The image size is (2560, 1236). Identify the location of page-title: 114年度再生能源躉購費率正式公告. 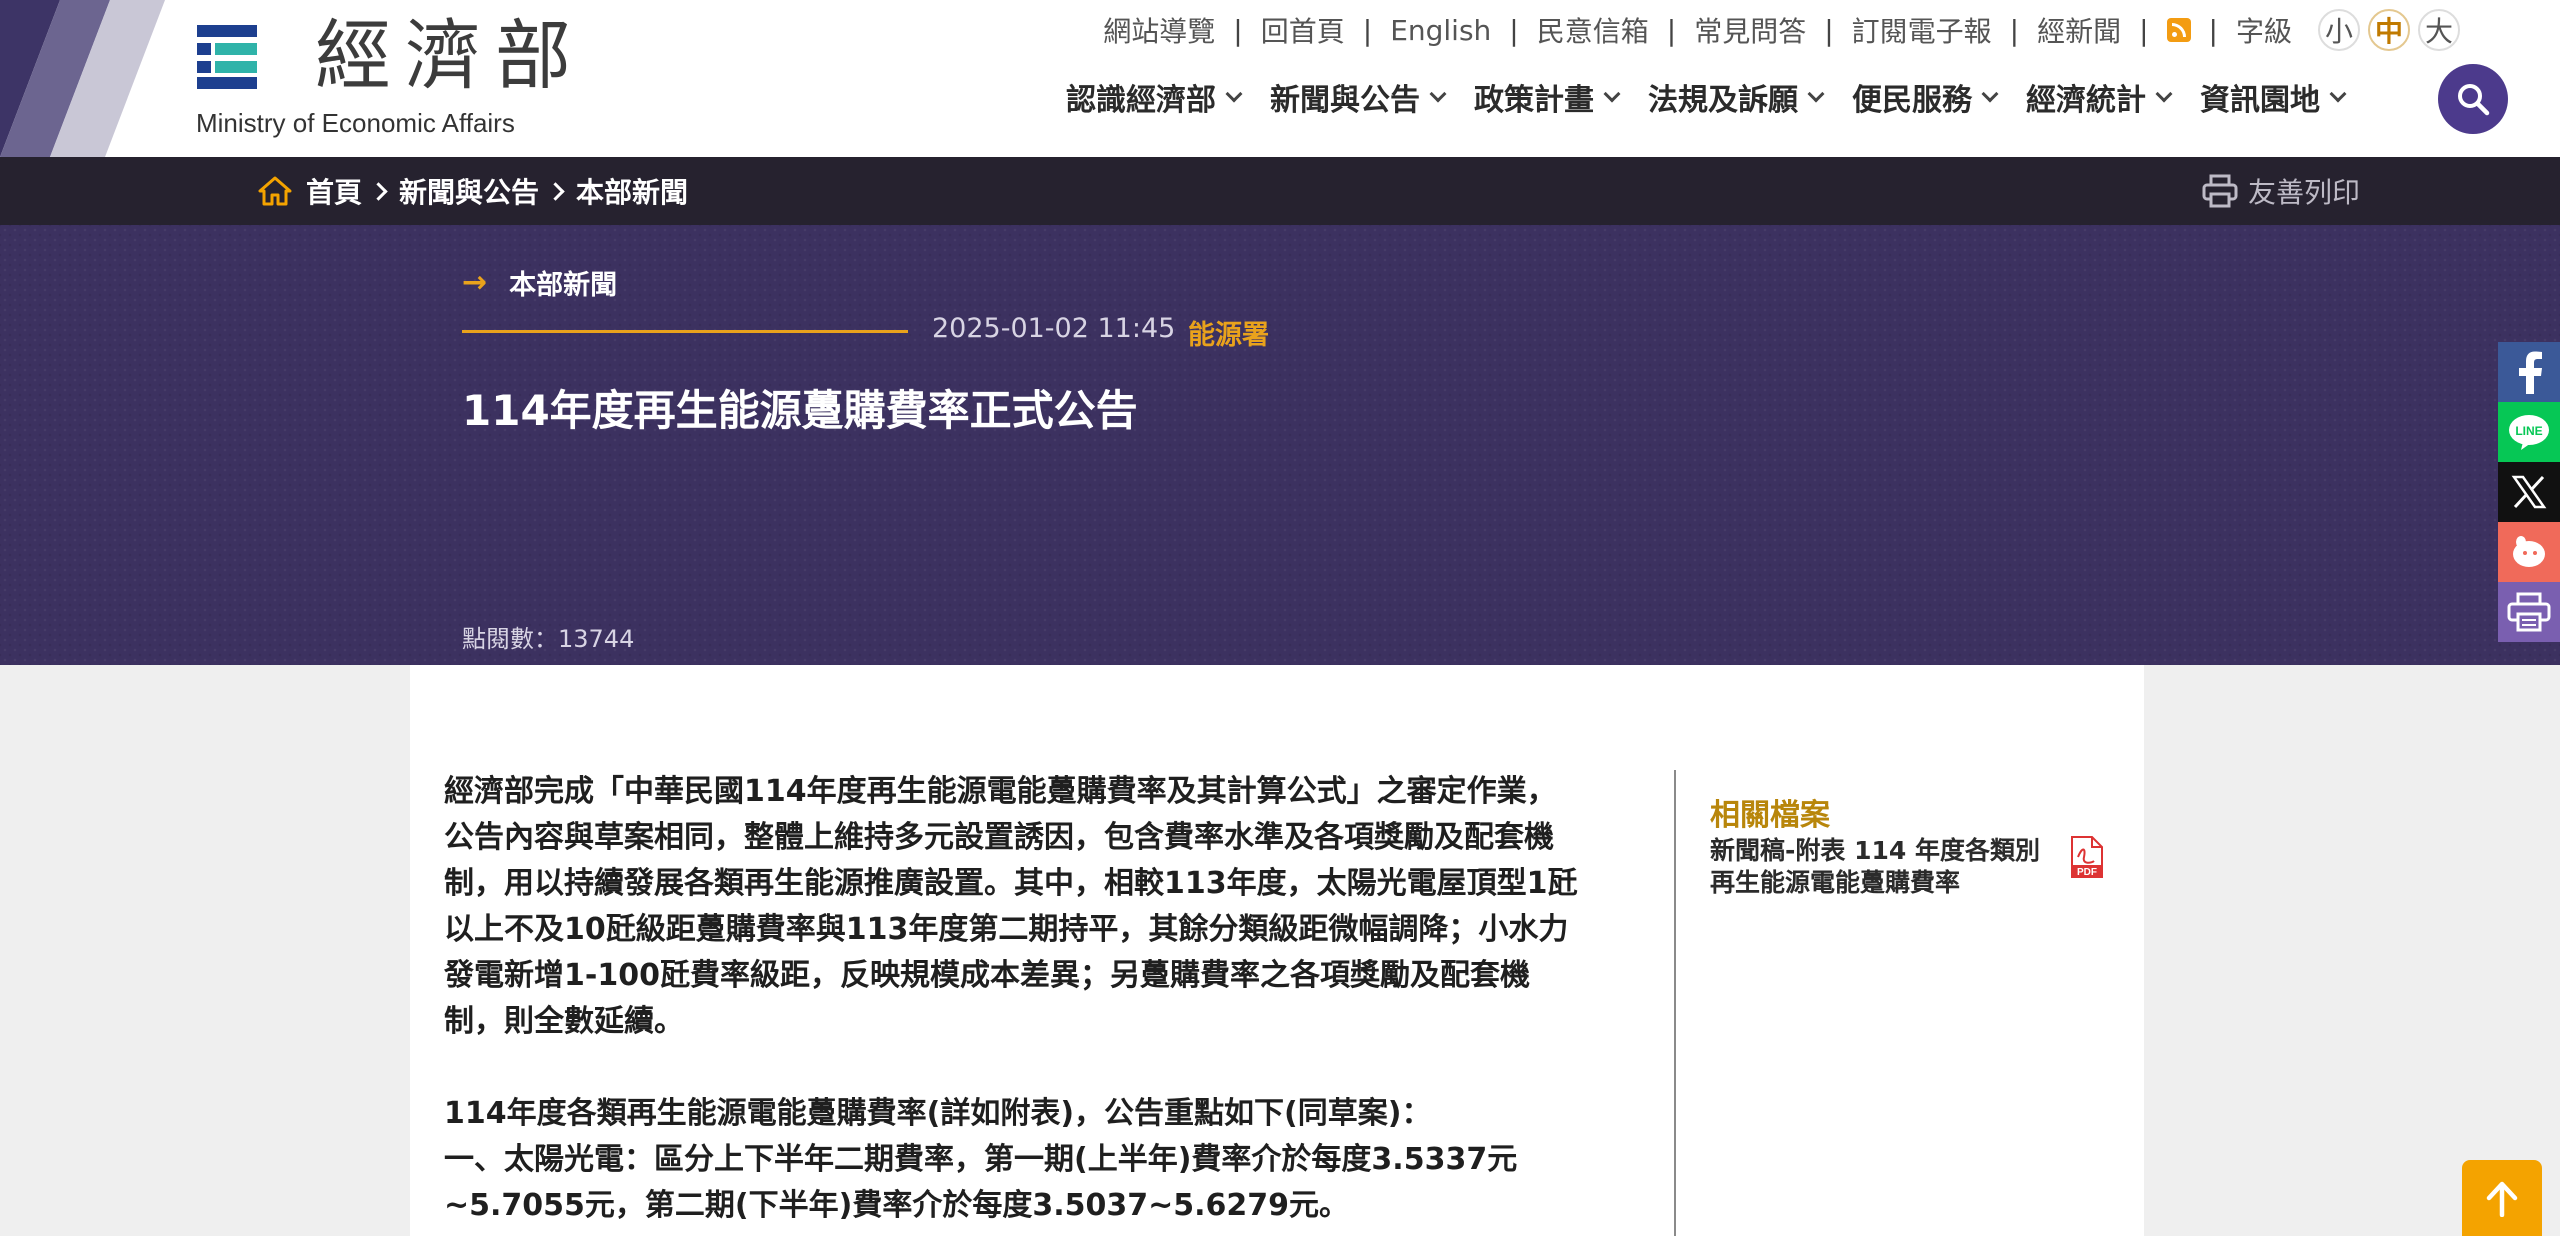
(800, 410).